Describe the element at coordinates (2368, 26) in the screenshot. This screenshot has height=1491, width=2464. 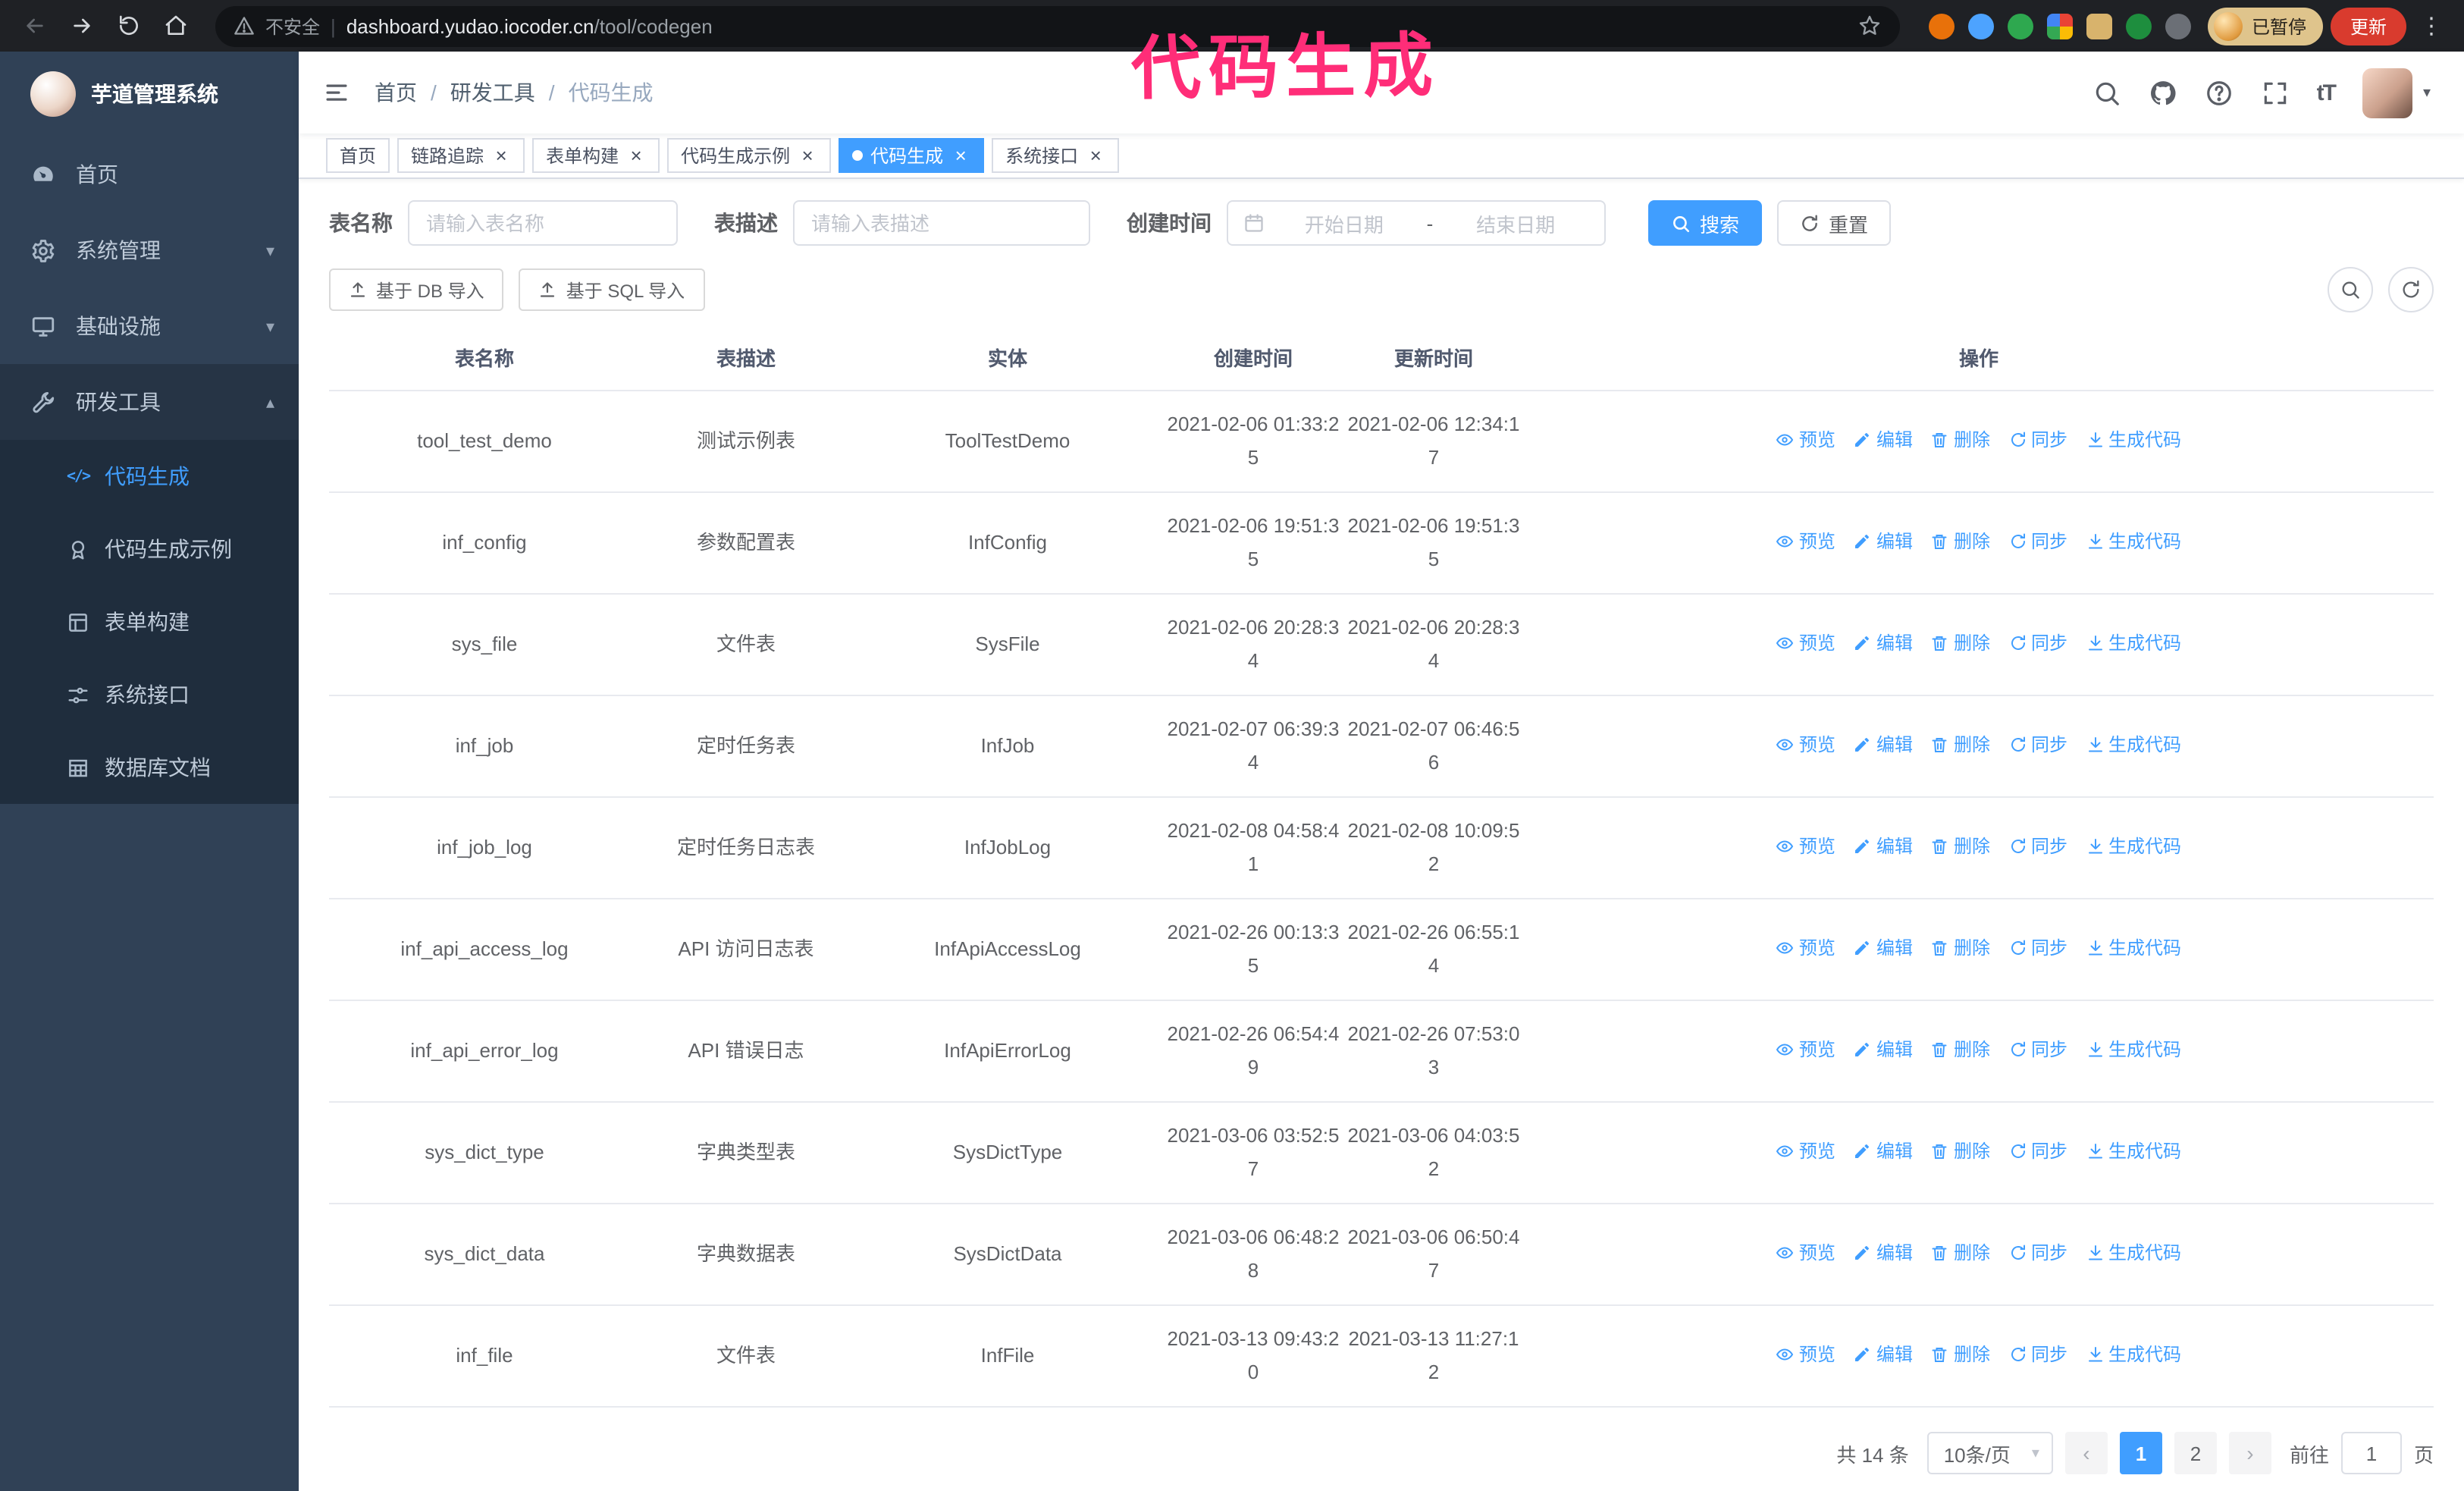
I see `chrome-update-button: 更新` at that location.